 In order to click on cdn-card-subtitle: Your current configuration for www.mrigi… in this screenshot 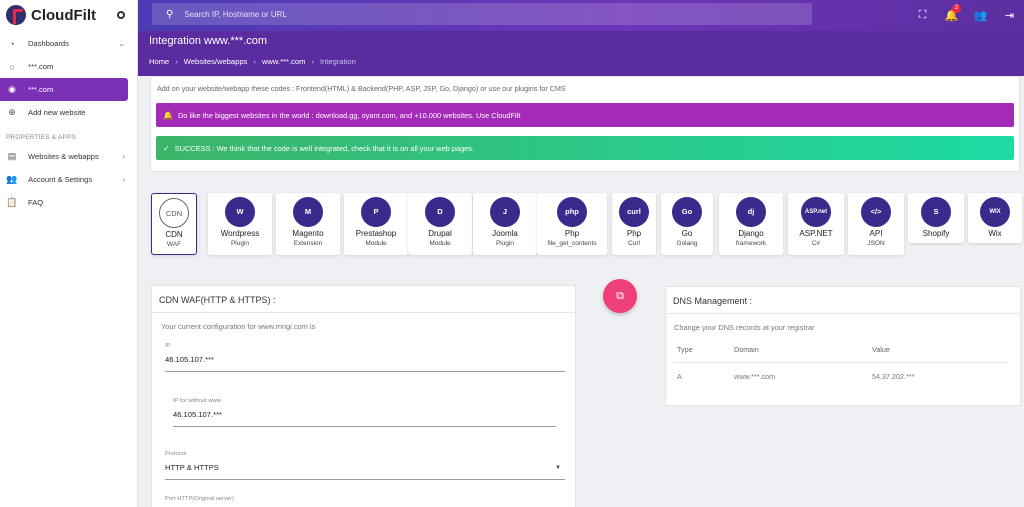, I will do `click(238, 326)`.